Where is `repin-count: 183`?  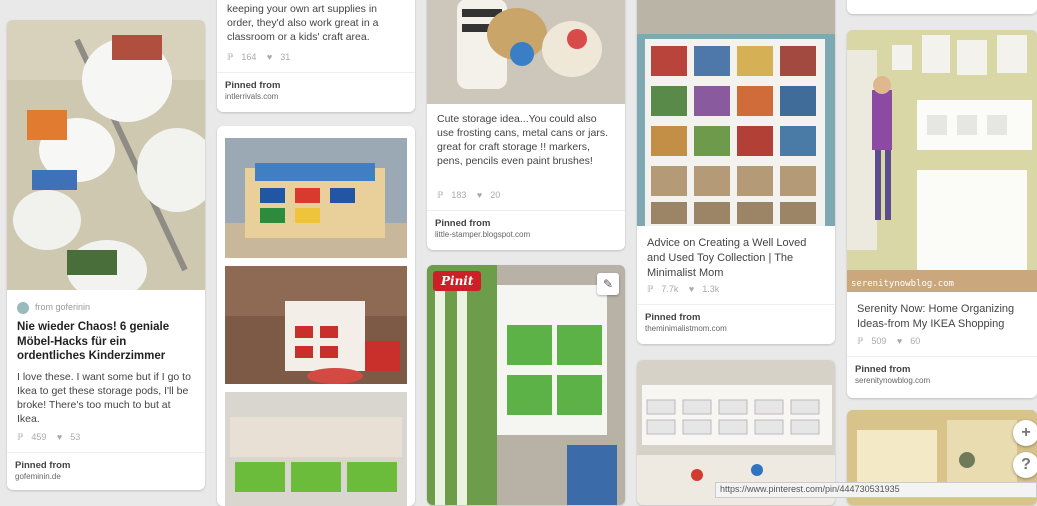 repin-count: 183 is located at coordinates (459, 195).